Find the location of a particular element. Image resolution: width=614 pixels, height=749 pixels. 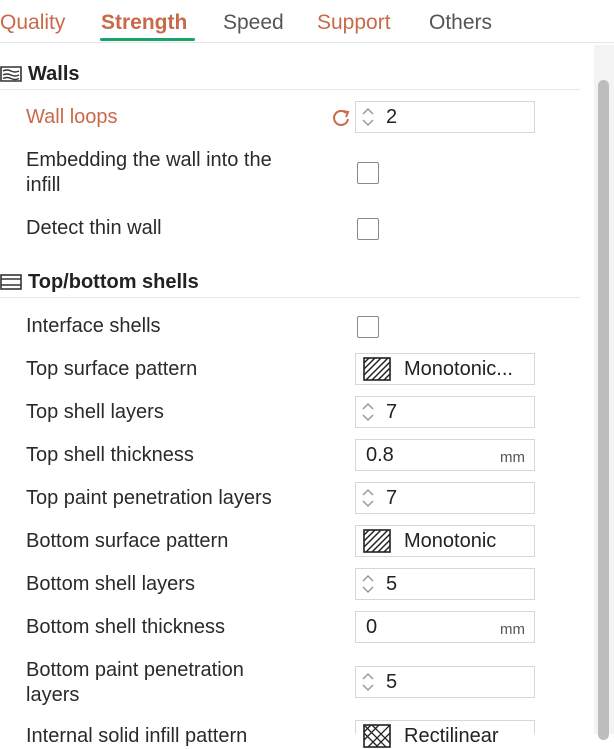

walls-icon is located at coordinates (11, 74).